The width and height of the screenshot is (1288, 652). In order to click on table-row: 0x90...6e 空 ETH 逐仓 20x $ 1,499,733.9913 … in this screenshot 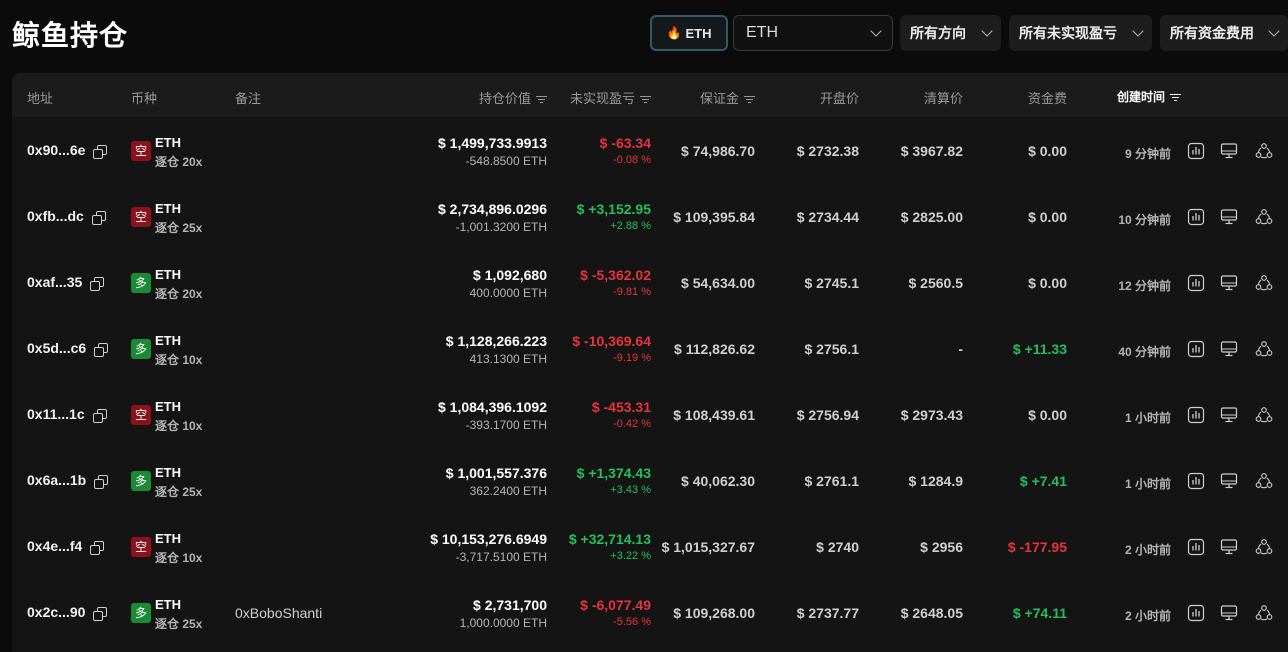, I will do `click(650, 151)`.